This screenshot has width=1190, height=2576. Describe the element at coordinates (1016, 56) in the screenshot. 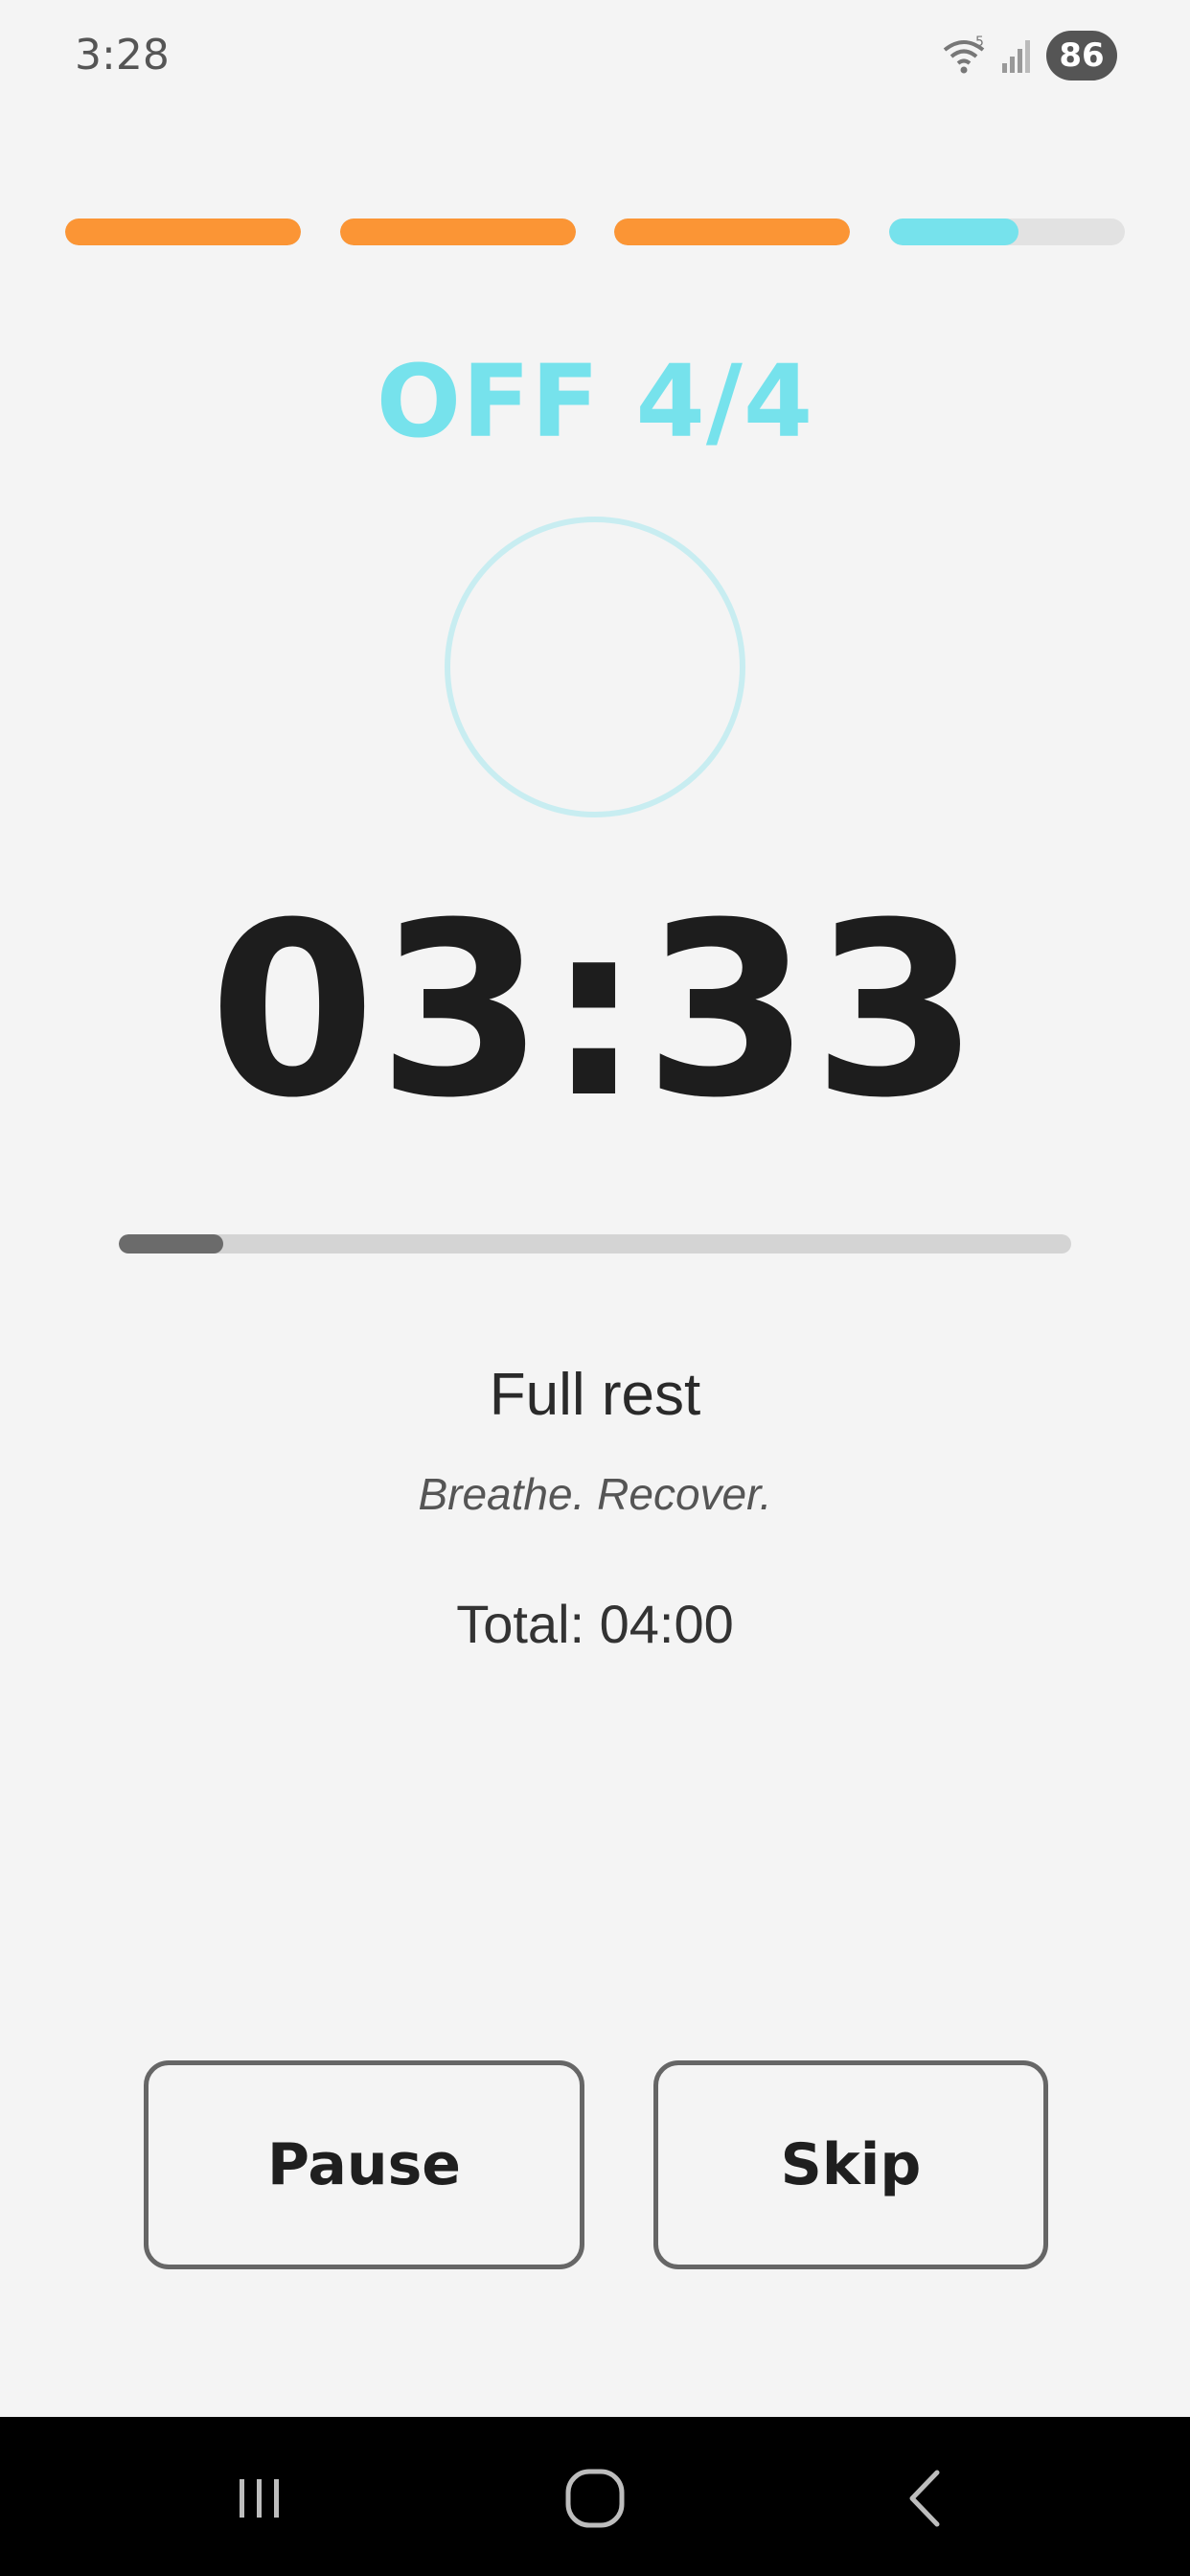

I see `signal-icon` at that location.